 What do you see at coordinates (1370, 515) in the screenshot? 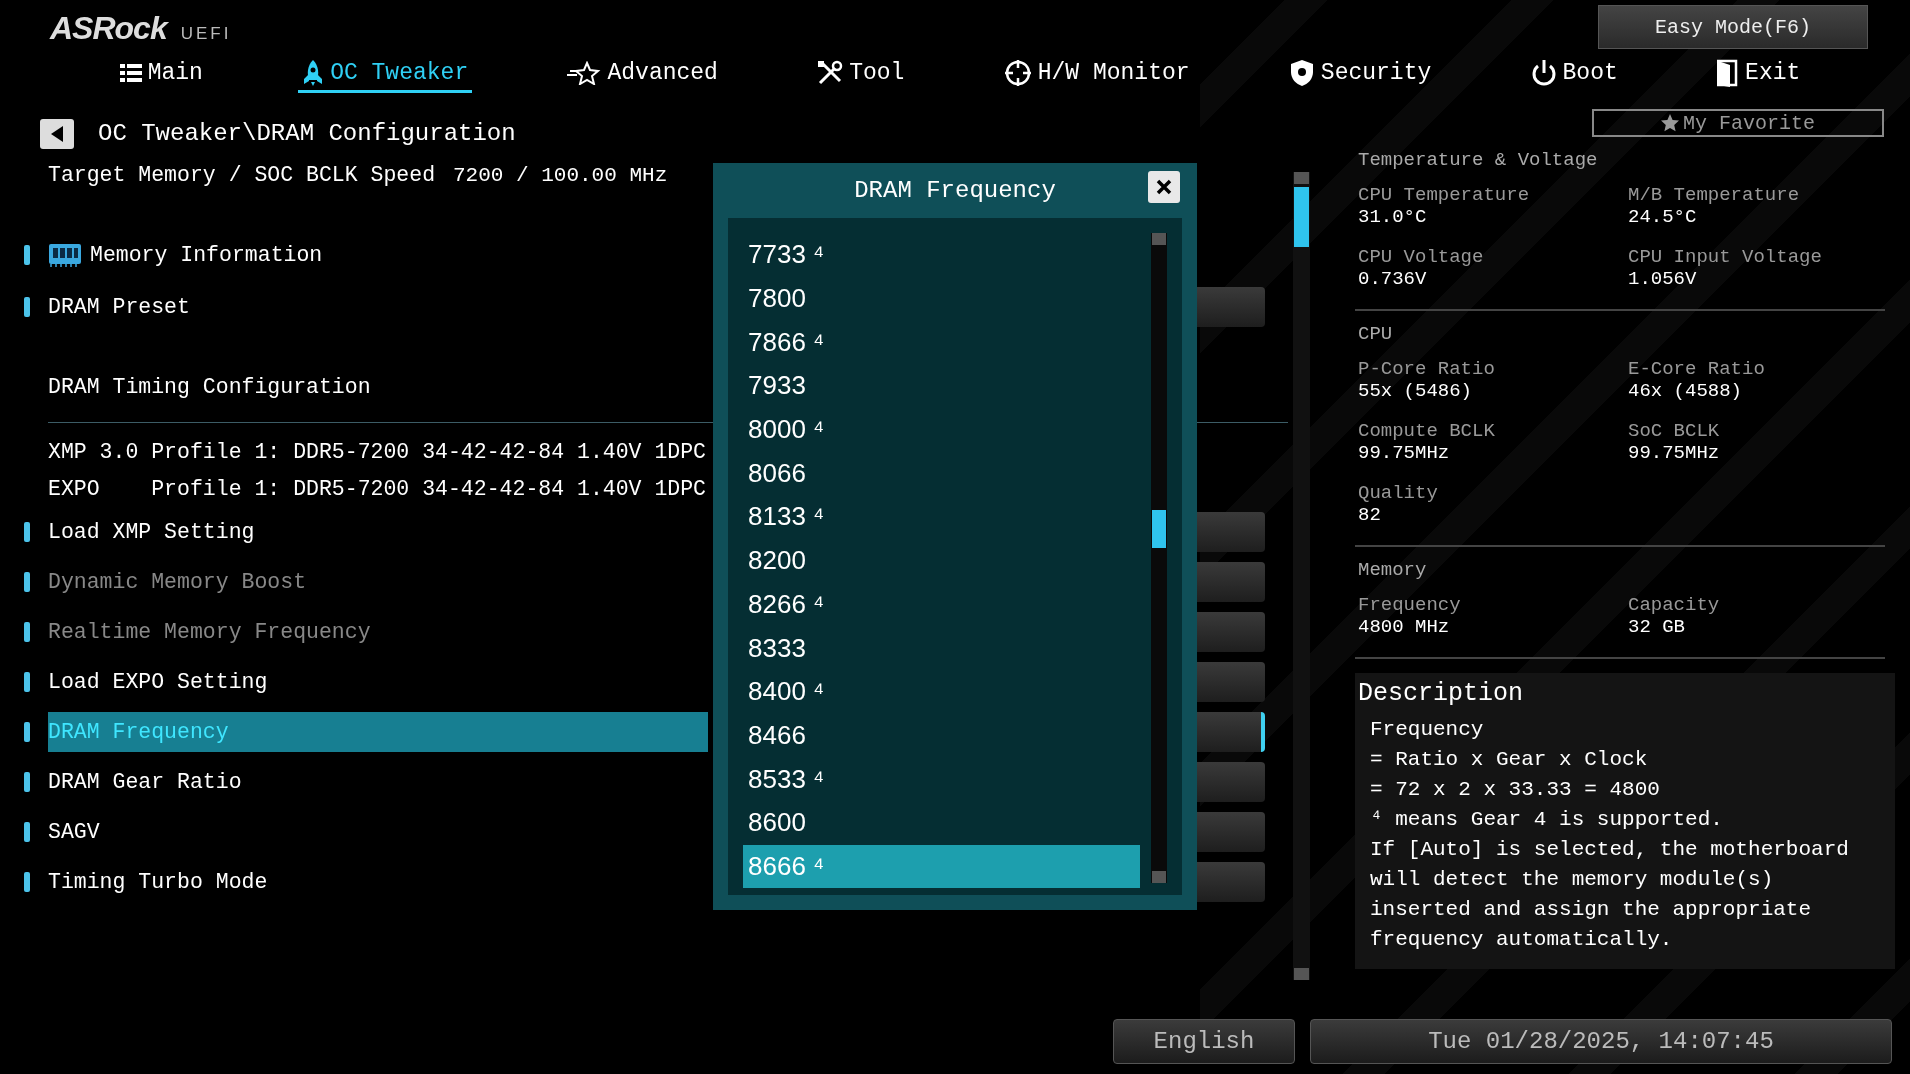
I see `info-value: 82` at bounding box center [1370, 515].